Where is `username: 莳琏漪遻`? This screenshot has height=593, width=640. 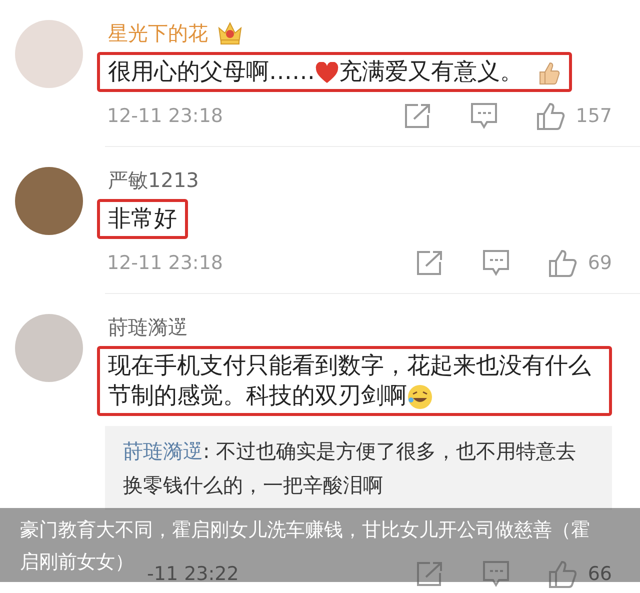 username: 莳琏漪遻 is located at coordinates (148, 327).